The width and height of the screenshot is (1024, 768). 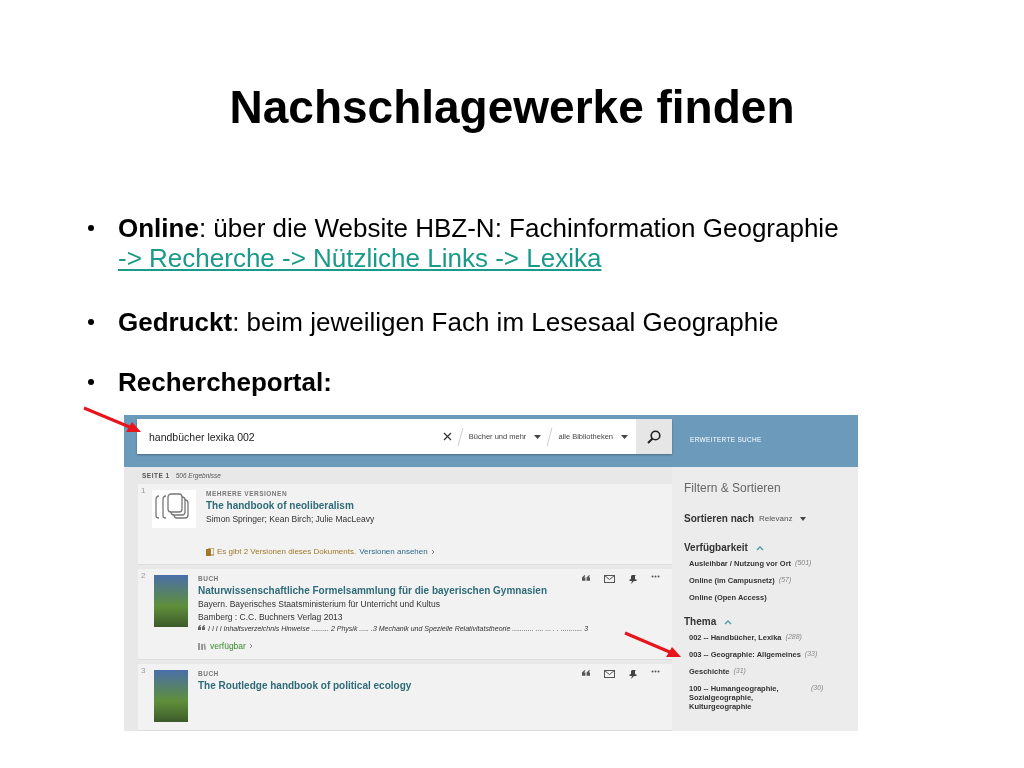 What do you see at coordinates (783, 518) in the screenshot?
I see `sort-dropdown: Relevanz` at bounding box center [783, 518].